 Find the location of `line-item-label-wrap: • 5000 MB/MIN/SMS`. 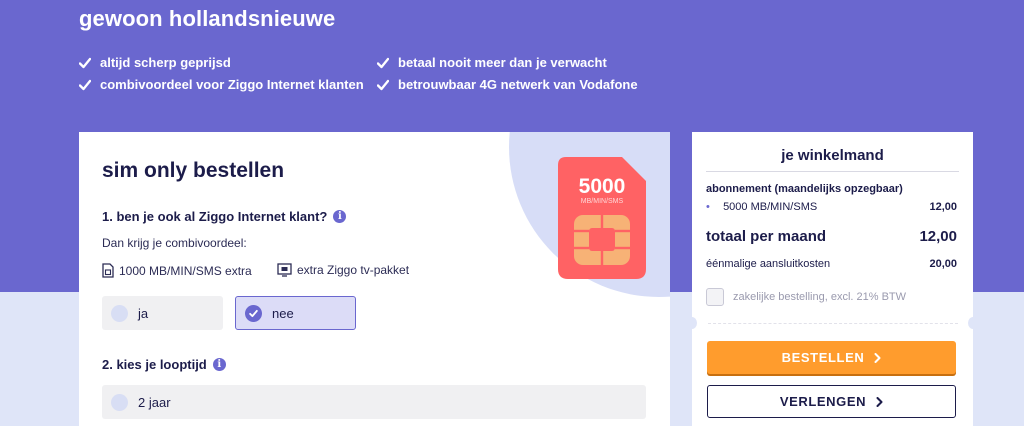

line-item-label-wrap: • 5000 MB/MIN/SMS is located at coordinates (761, 207).